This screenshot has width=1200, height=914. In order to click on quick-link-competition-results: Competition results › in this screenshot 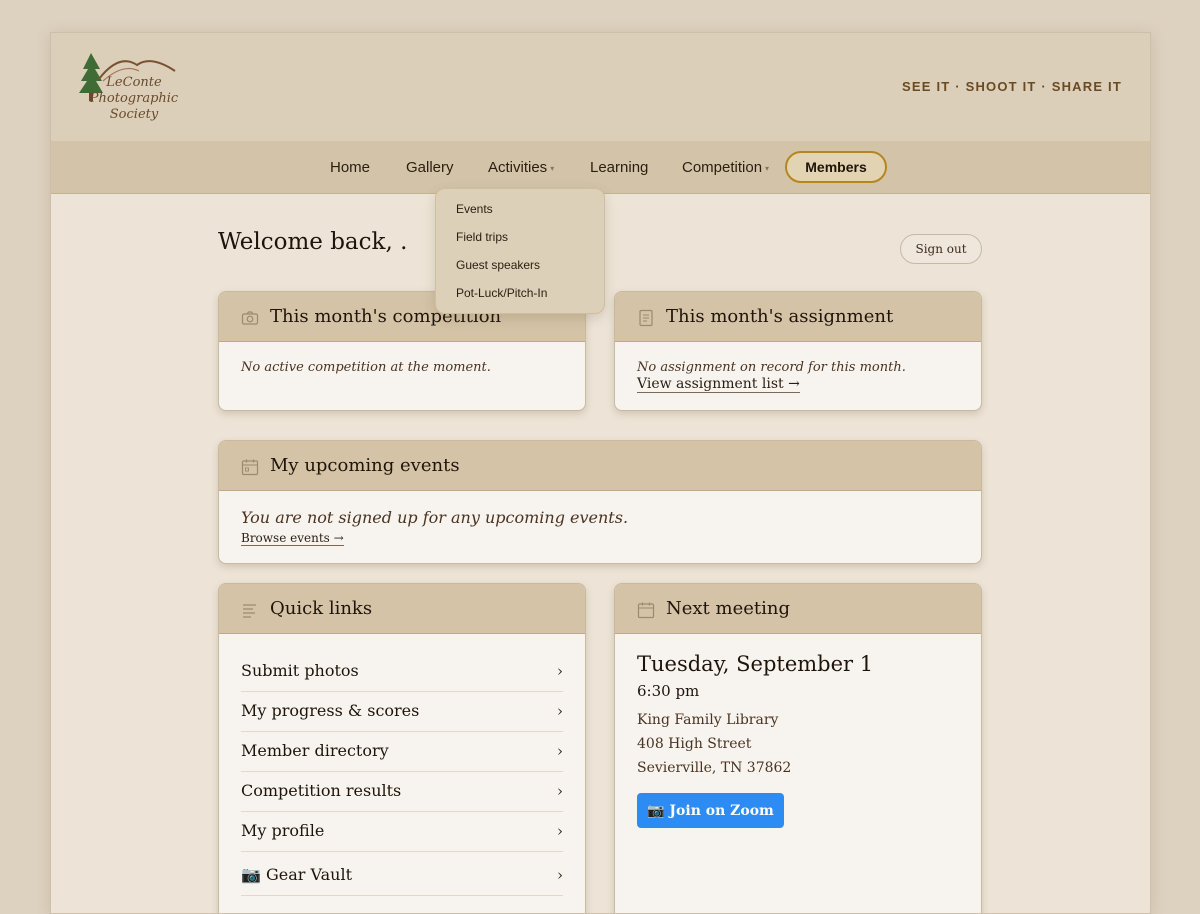, I will do `click(402, 791)`.